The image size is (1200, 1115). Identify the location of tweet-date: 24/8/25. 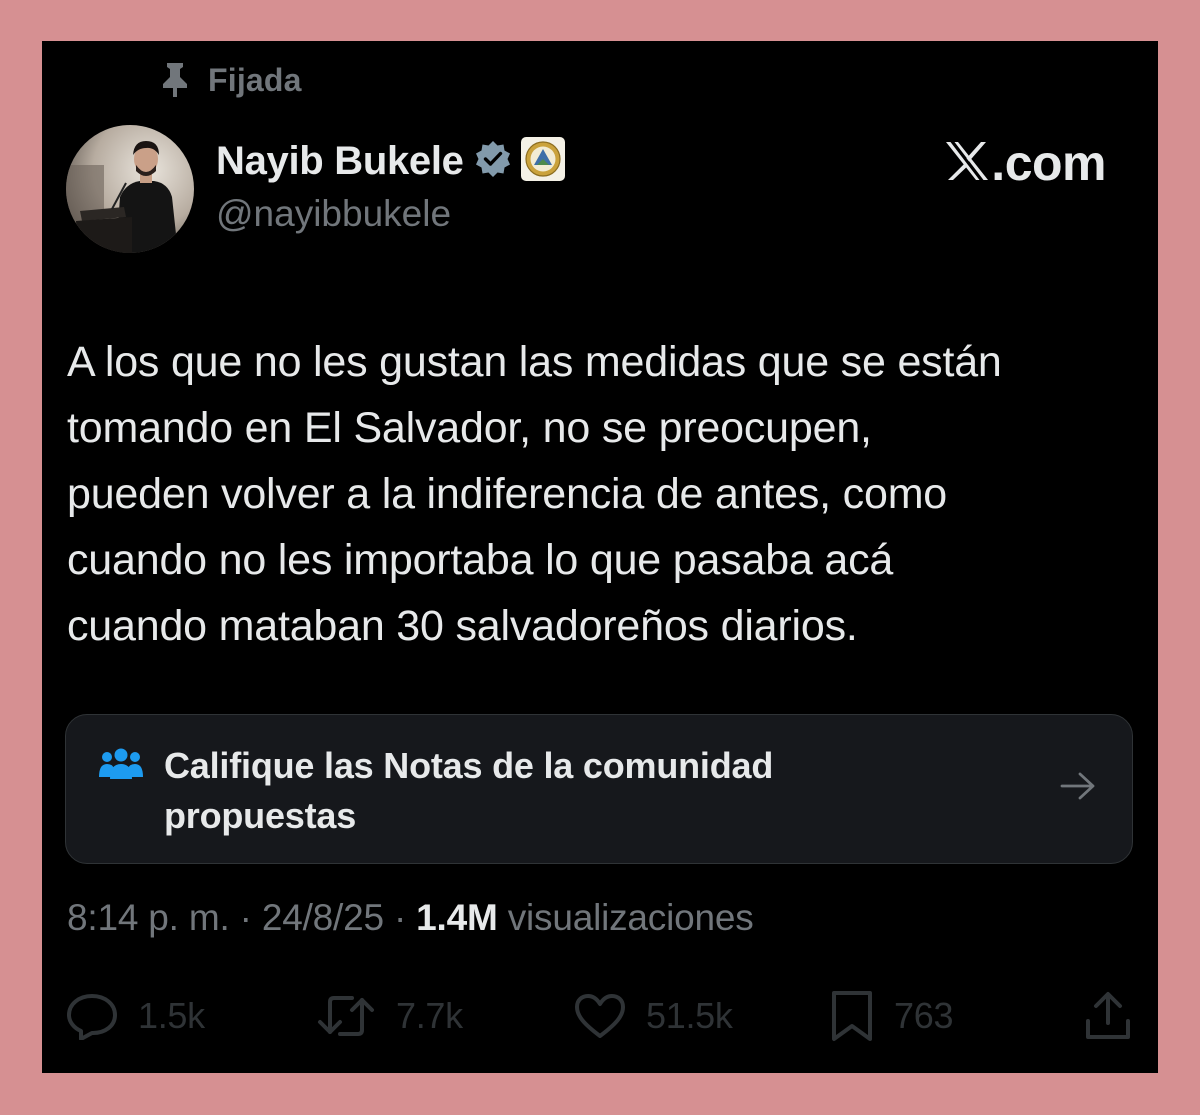
(323, 917).